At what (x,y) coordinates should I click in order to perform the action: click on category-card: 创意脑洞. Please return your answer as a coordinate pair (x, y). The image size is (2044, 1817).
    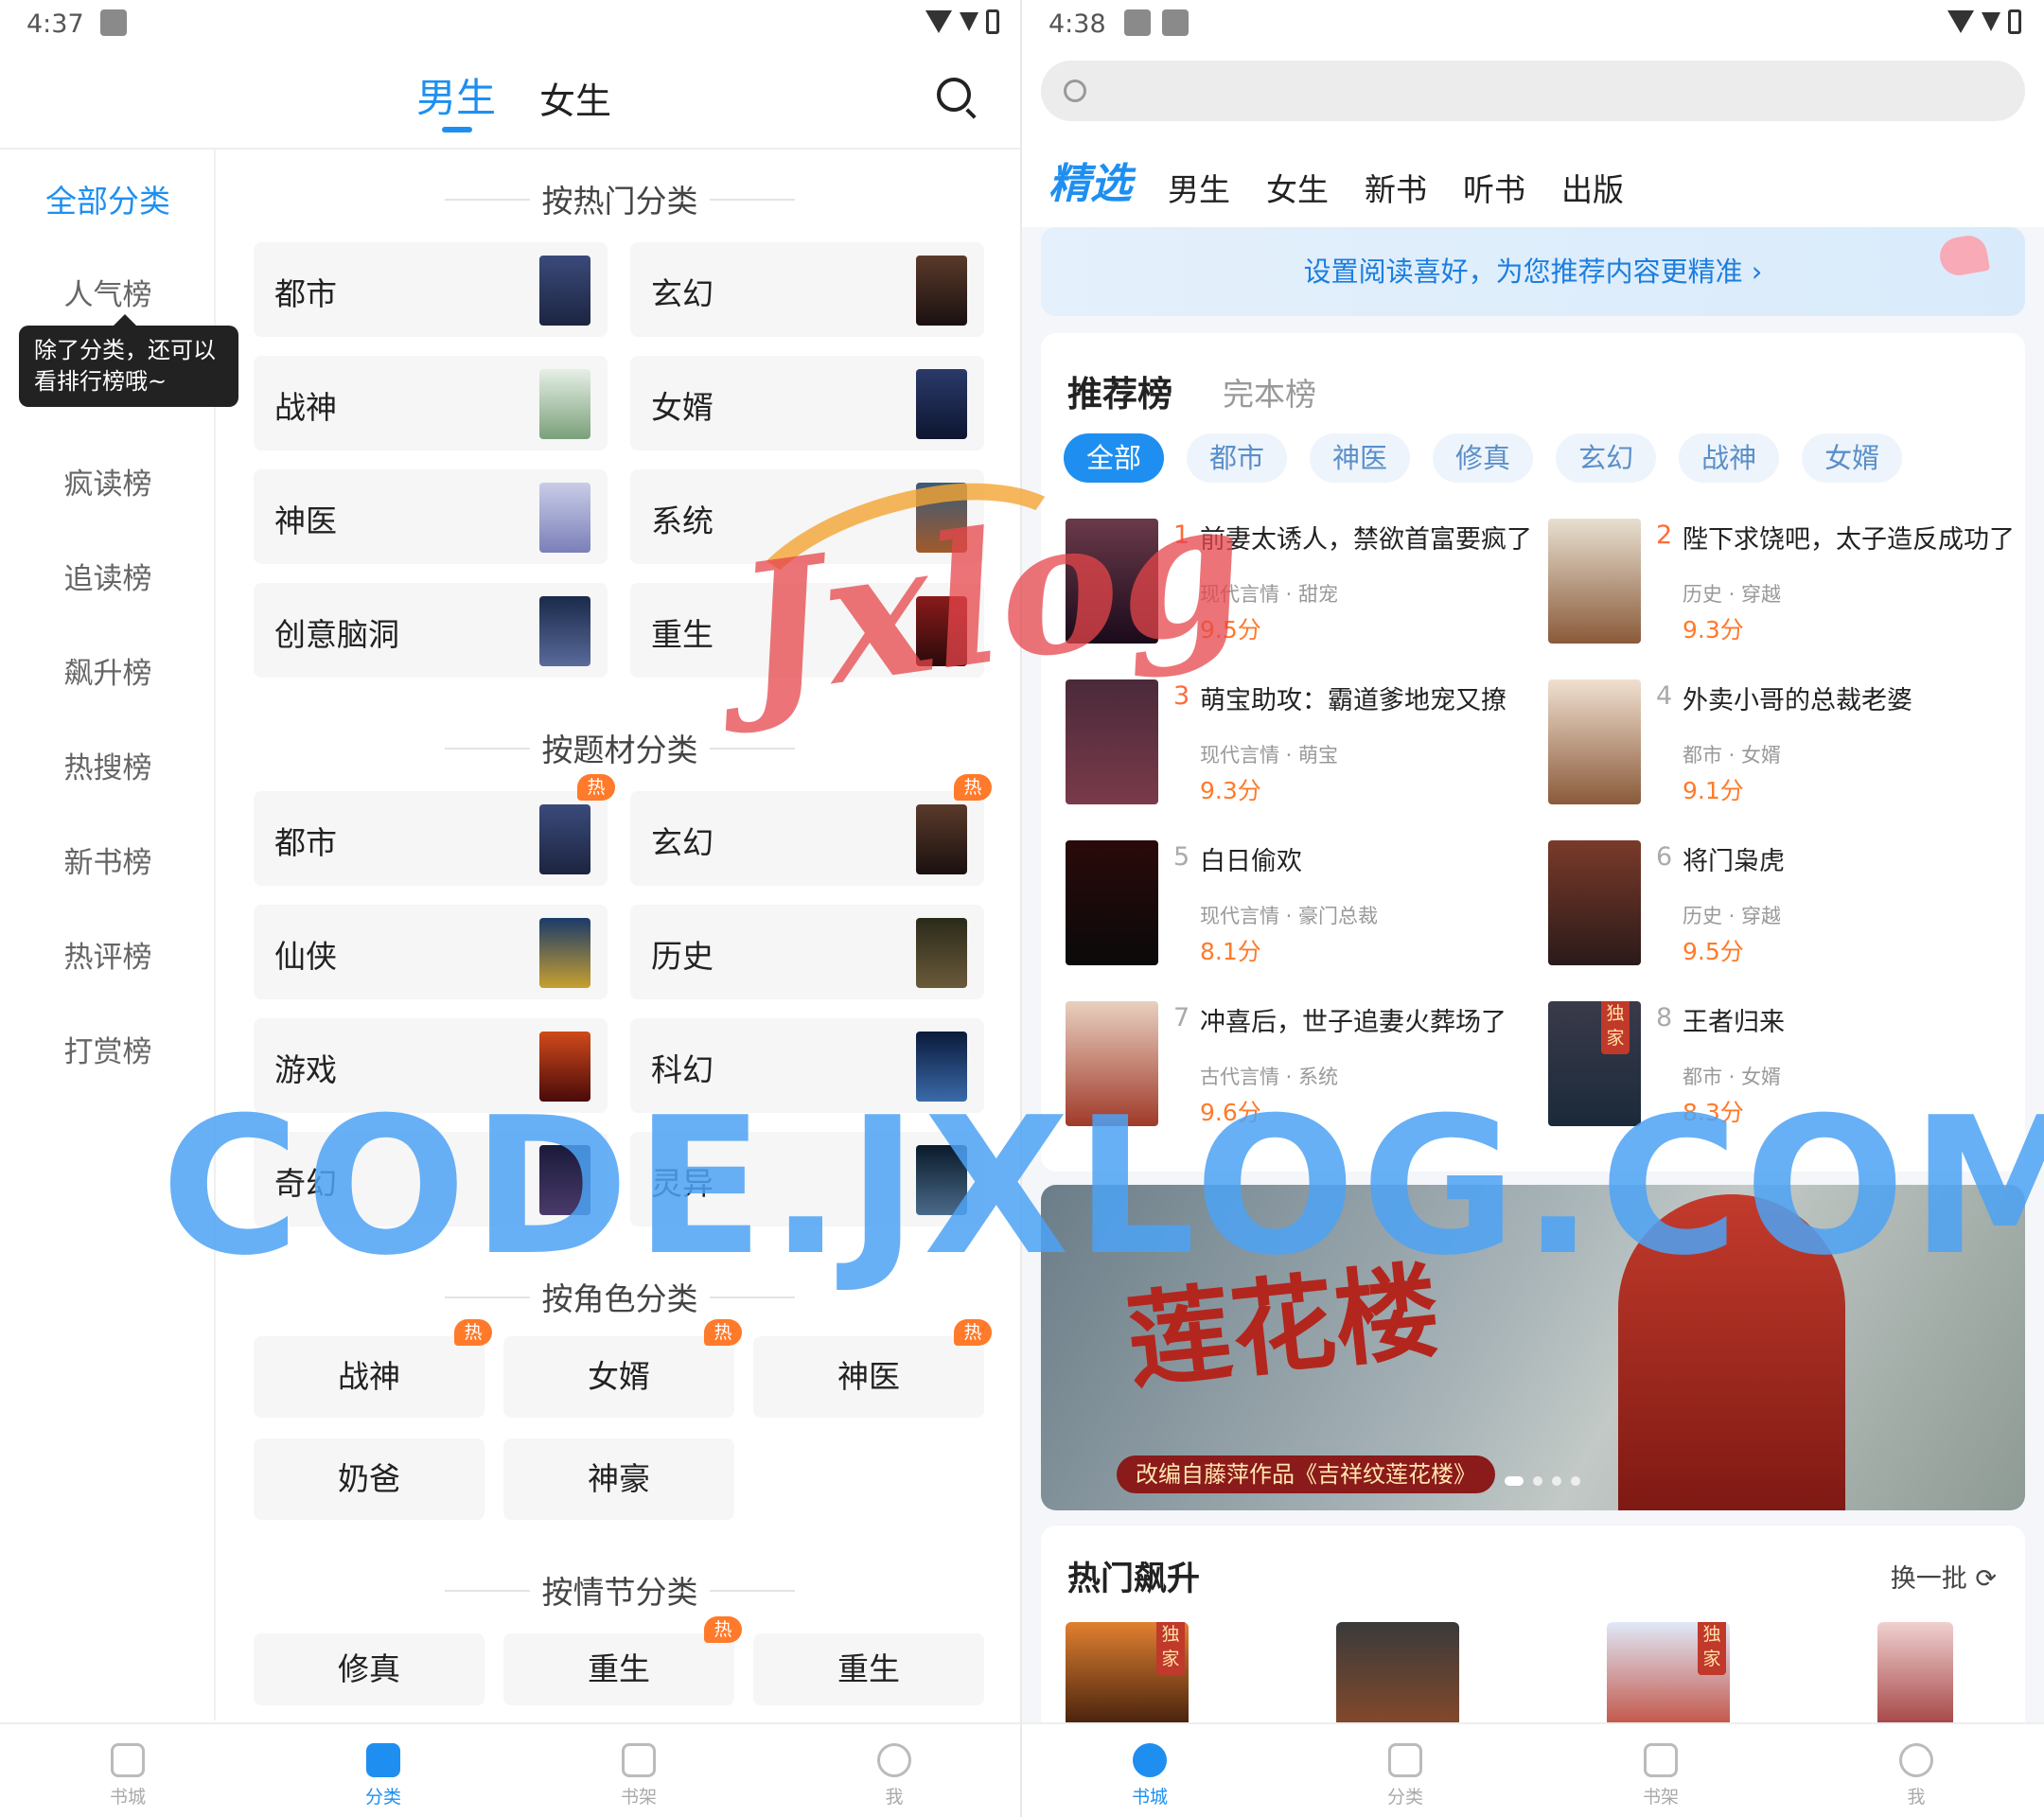
    Looking at the image, I should click on (431, 631).